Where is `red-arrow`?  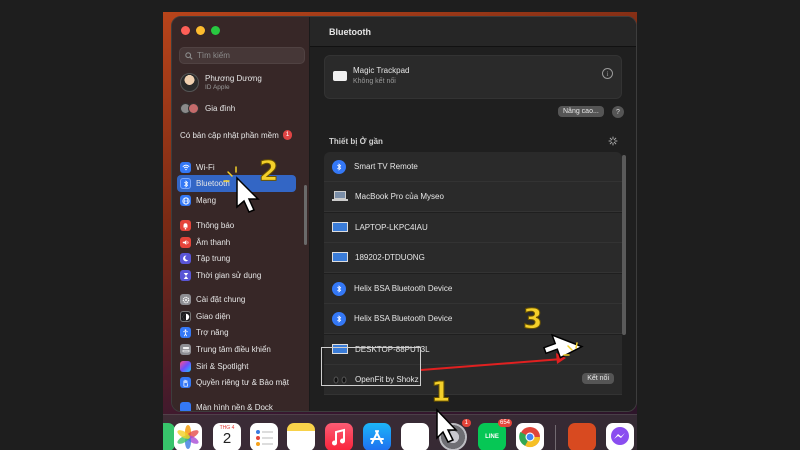
red-arrow is located at coordinates (491, 364).